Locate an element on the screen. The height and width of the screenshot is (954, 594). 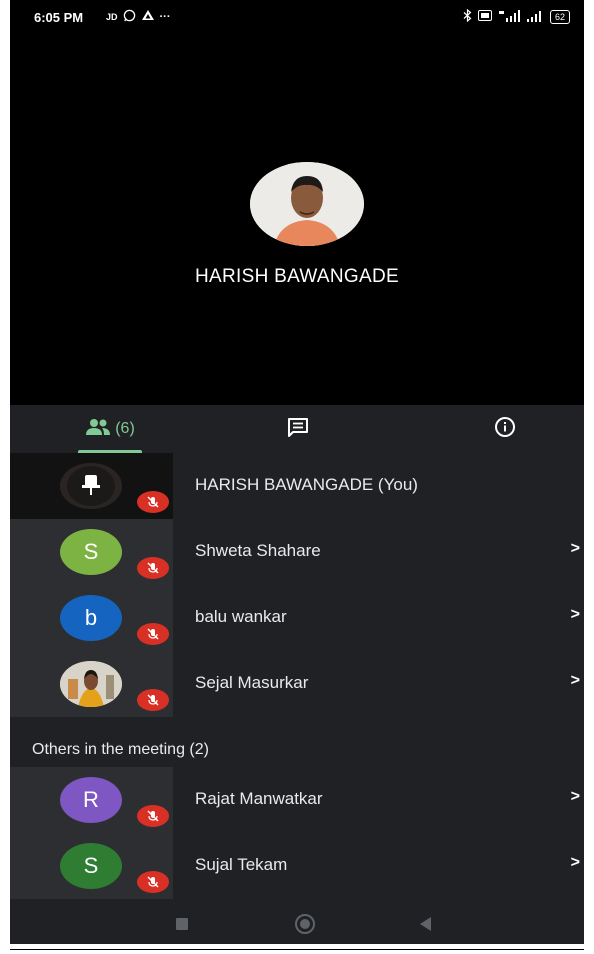
people-count: (6) is located at coordinates (125, 428).